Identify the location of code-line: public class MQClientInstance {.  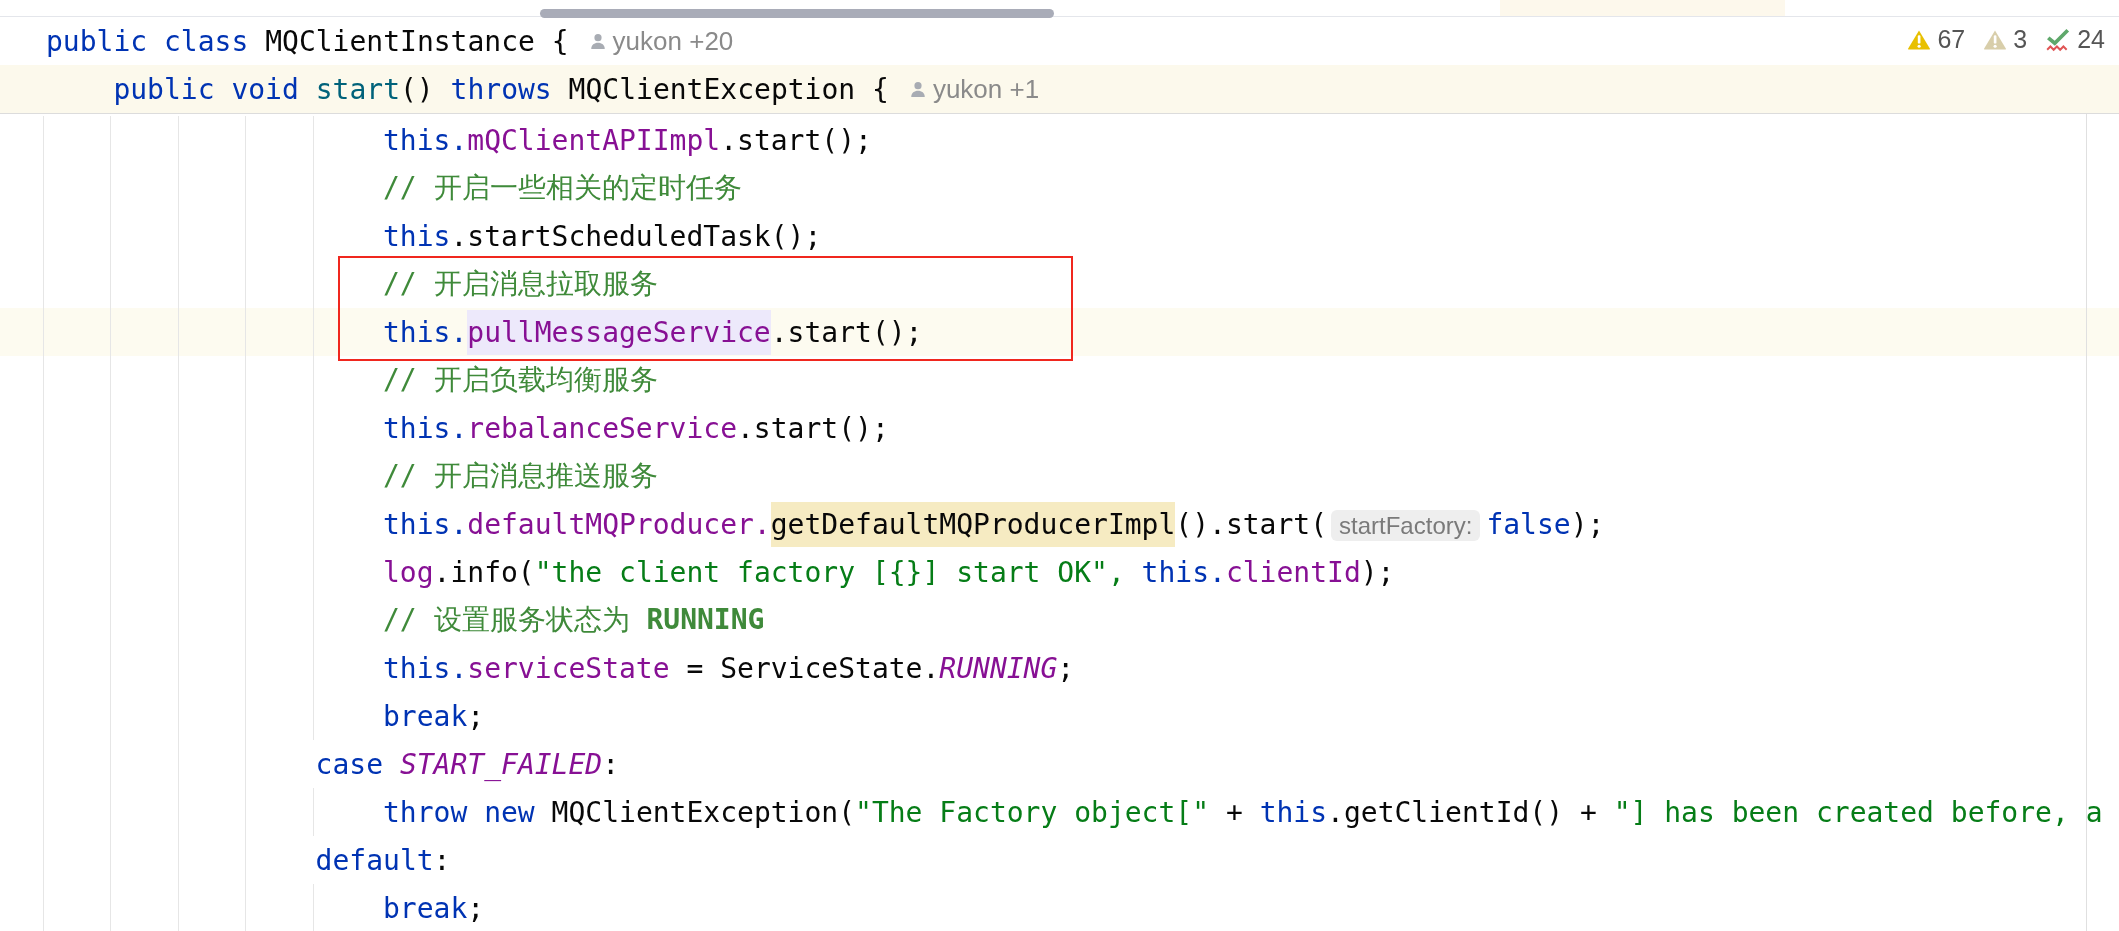
(307, 41).